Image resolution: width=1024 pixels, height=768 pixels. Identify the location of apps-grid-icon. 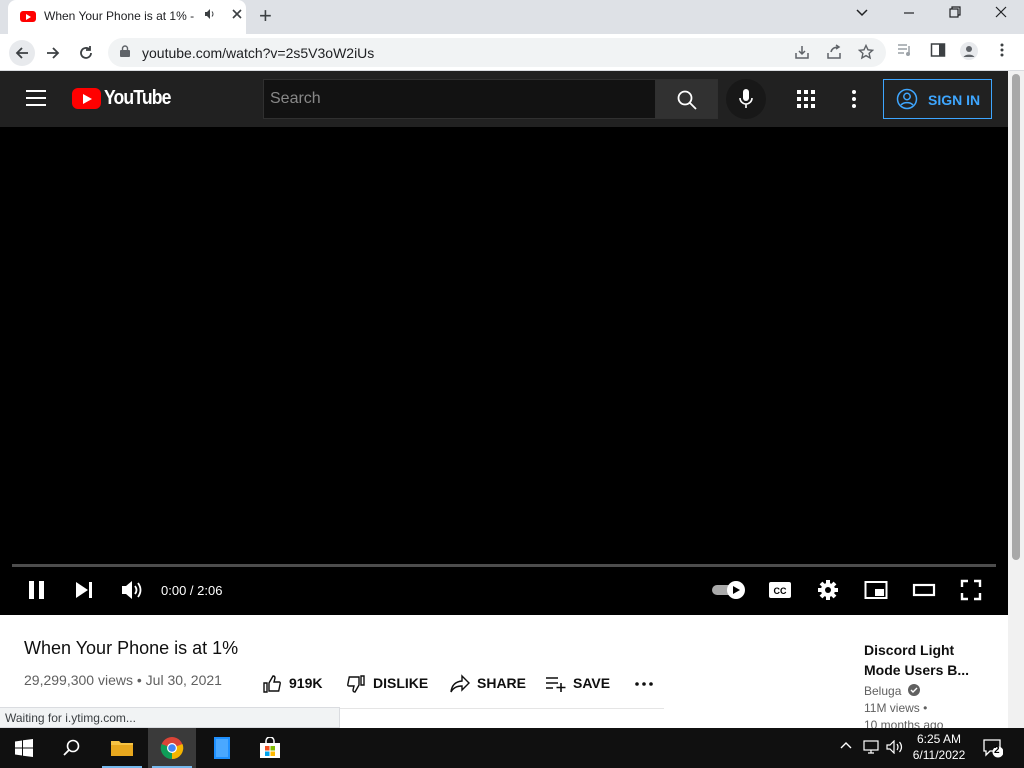
(806, 101).